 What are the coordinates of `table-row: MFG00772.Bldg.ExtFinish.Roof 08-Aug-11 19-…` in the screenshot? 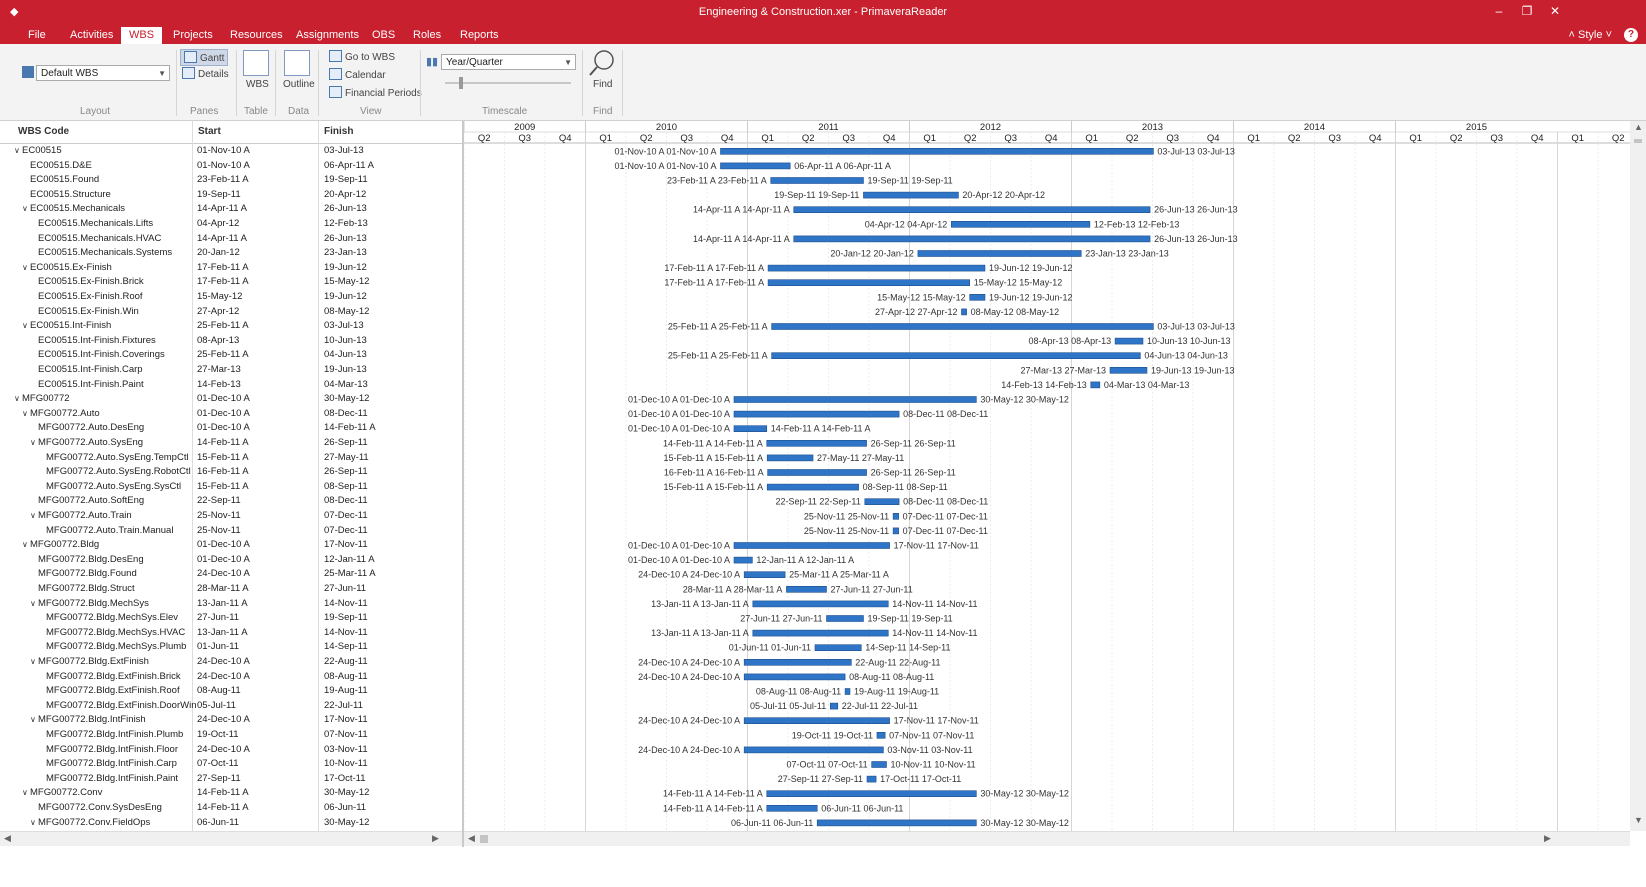 It's located at (231, 691).